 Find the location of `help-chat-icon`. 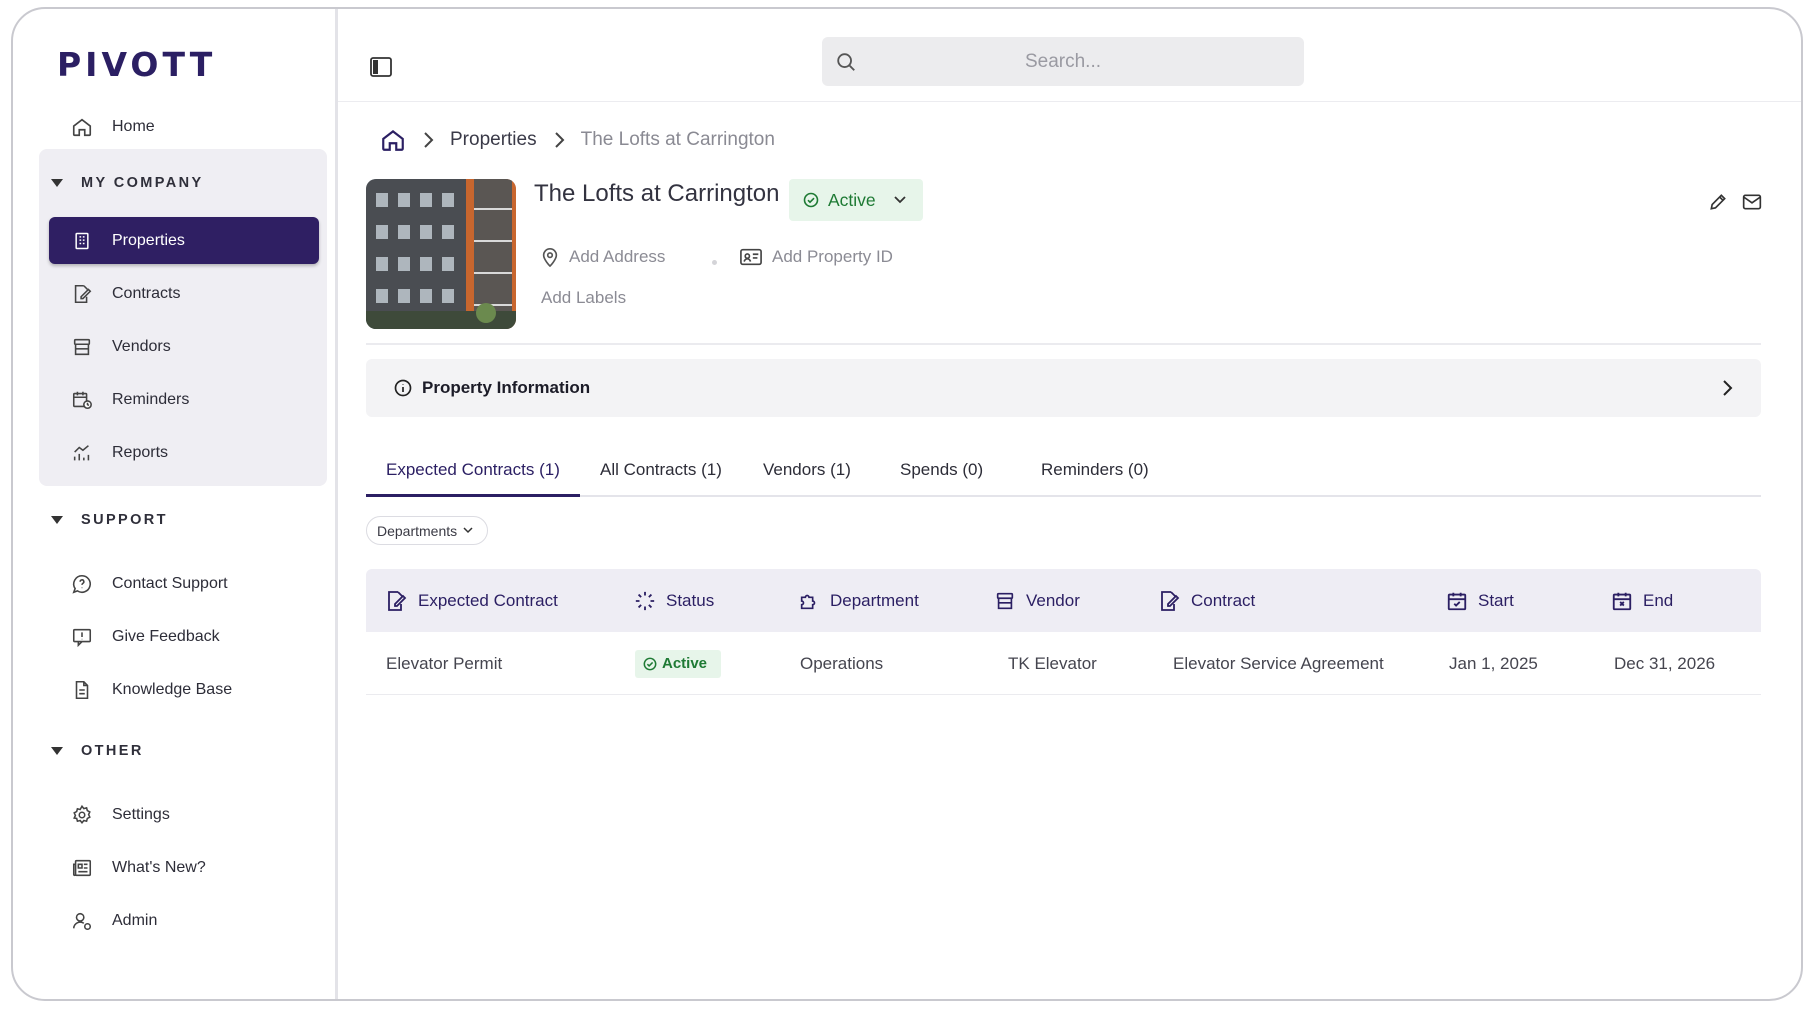

help-chat-icon is located at coordinates (82, 584).